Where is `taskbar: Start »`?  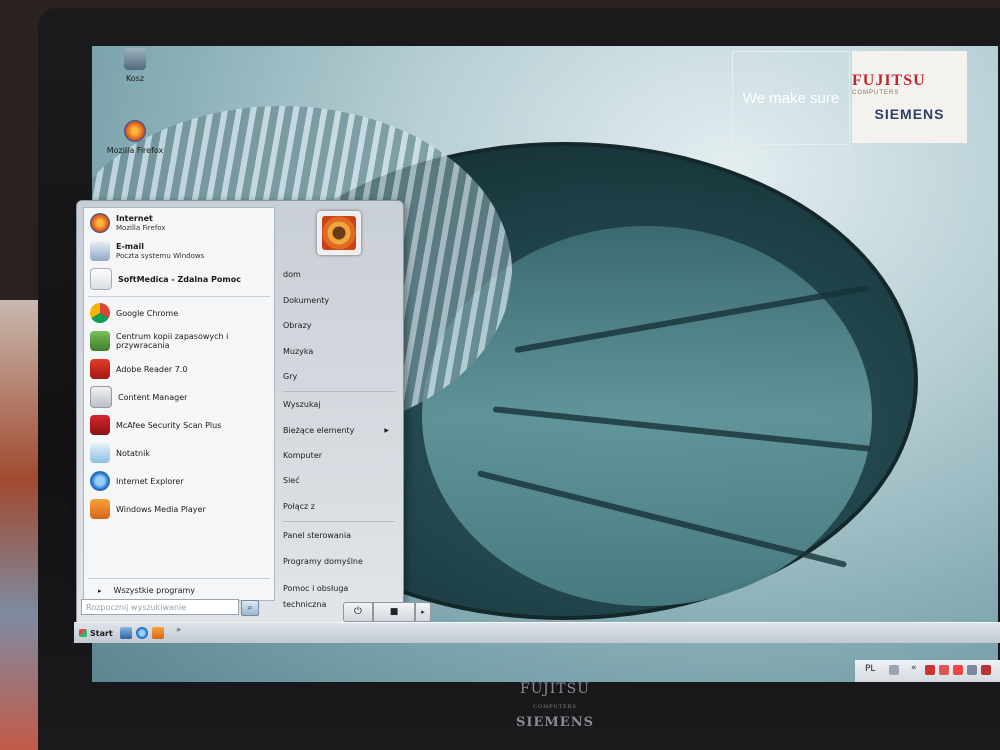 taskbar: Start » is located at coordinates (537, 632).